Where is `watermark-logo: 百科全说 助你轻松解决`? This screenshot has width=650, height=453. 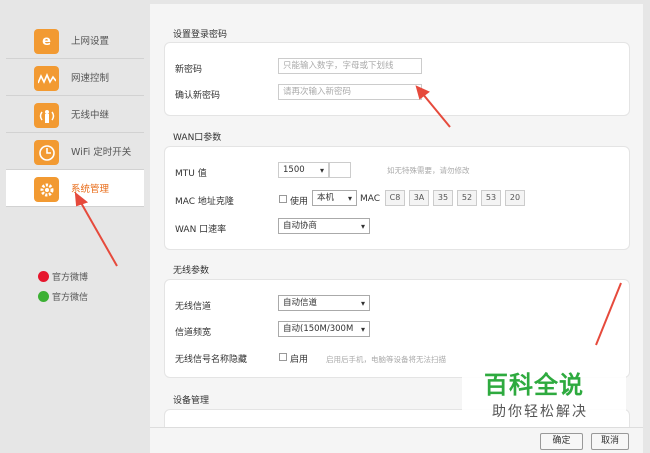
watermark-logo: 百科全说 助你轻松解决 is located at coordinates (544, 394).